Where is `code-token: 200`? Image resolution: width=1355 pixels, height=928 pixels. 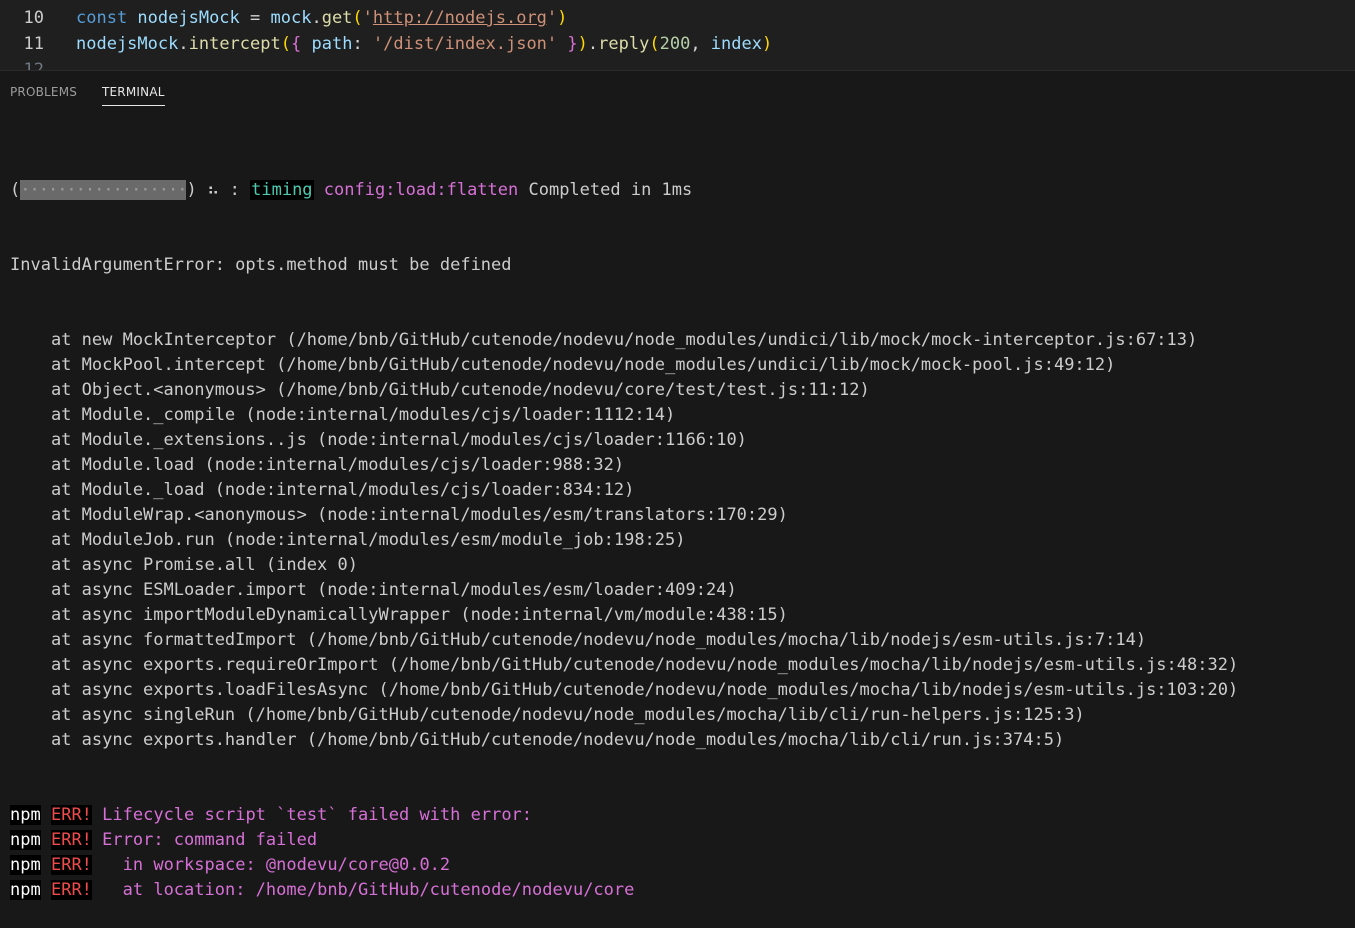
code-token: 200 is located at coordinates (675, 44).